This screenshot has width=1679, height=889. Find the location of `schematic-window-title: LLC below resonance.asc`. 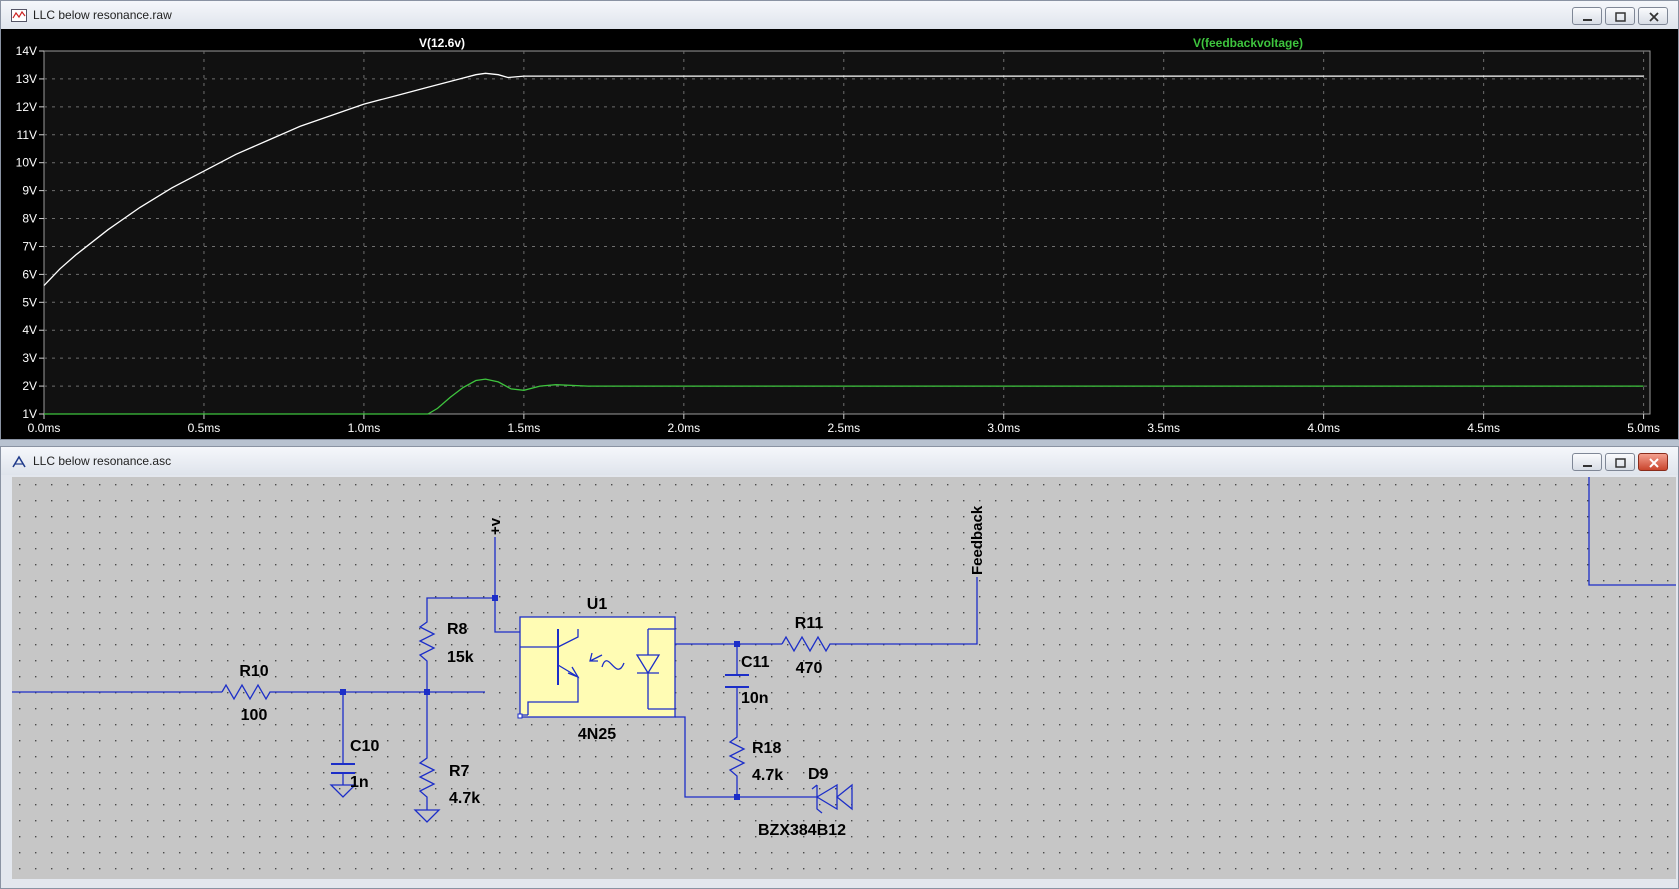

schematic-window-title: LLC below resonance.asc is located at coordinates (102, 461).